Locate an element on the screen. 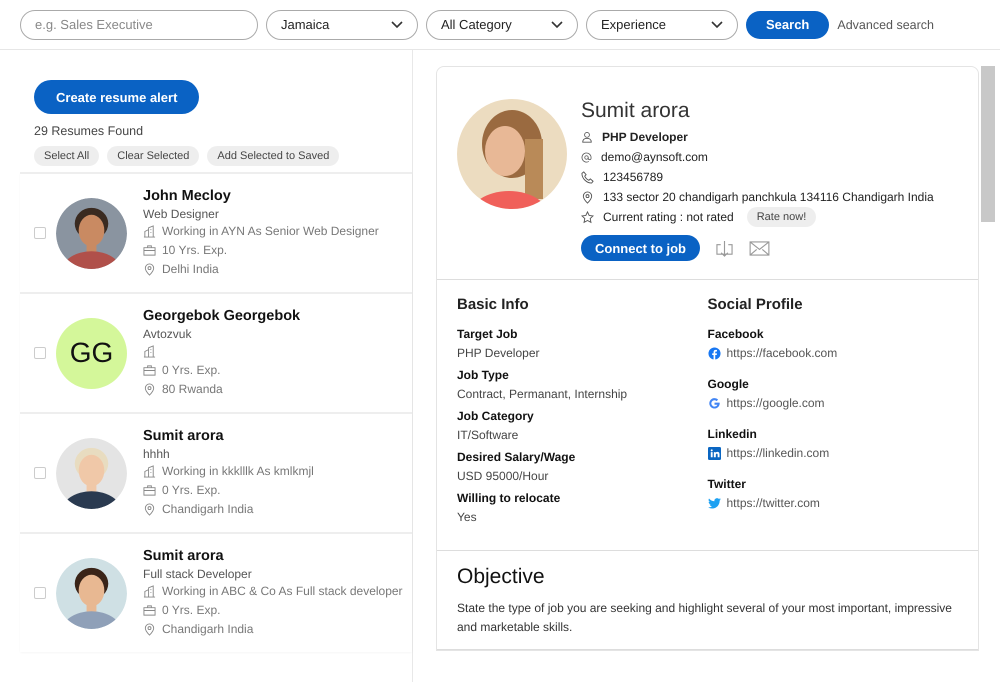  social-link: https://facebook.com is located at coordinates (782, 353).